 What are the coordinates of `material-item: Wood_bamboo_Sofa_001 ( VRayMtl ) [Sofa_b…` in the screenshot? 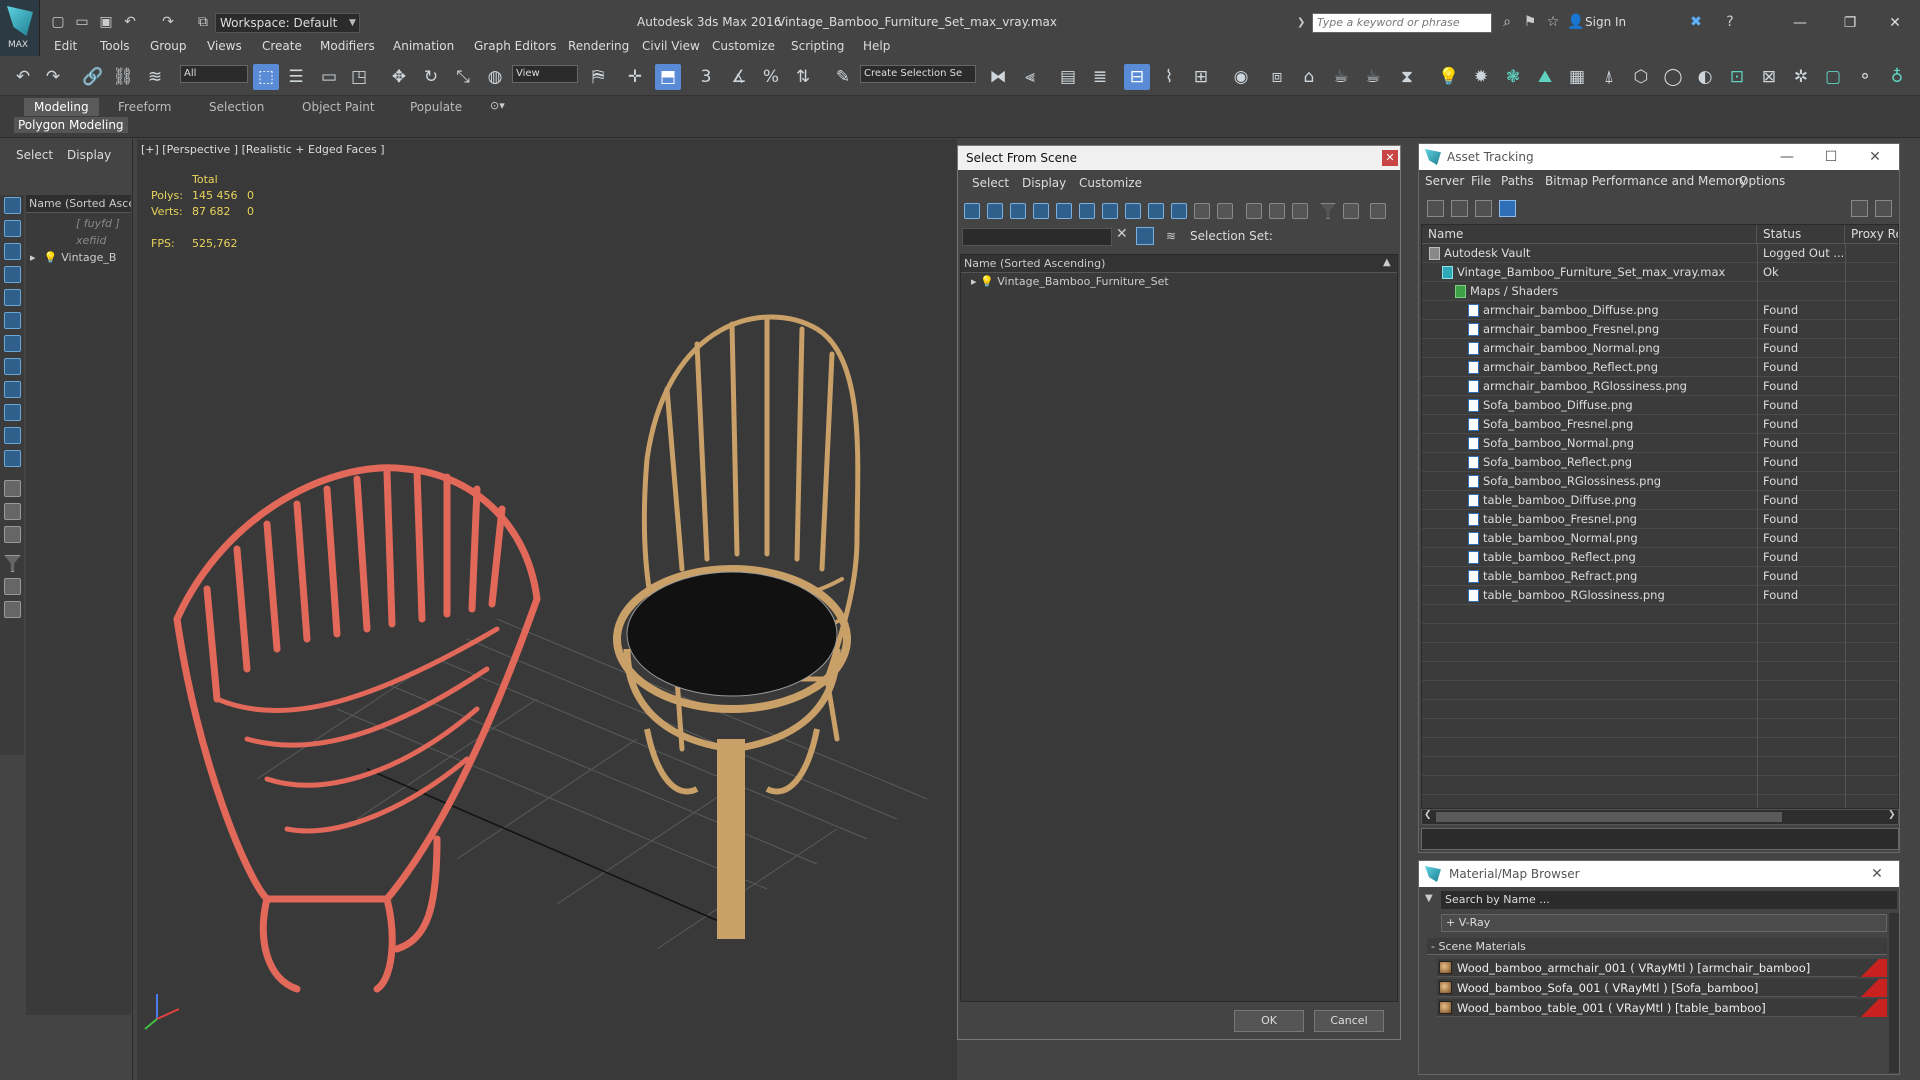 It's located at (1662, 988).